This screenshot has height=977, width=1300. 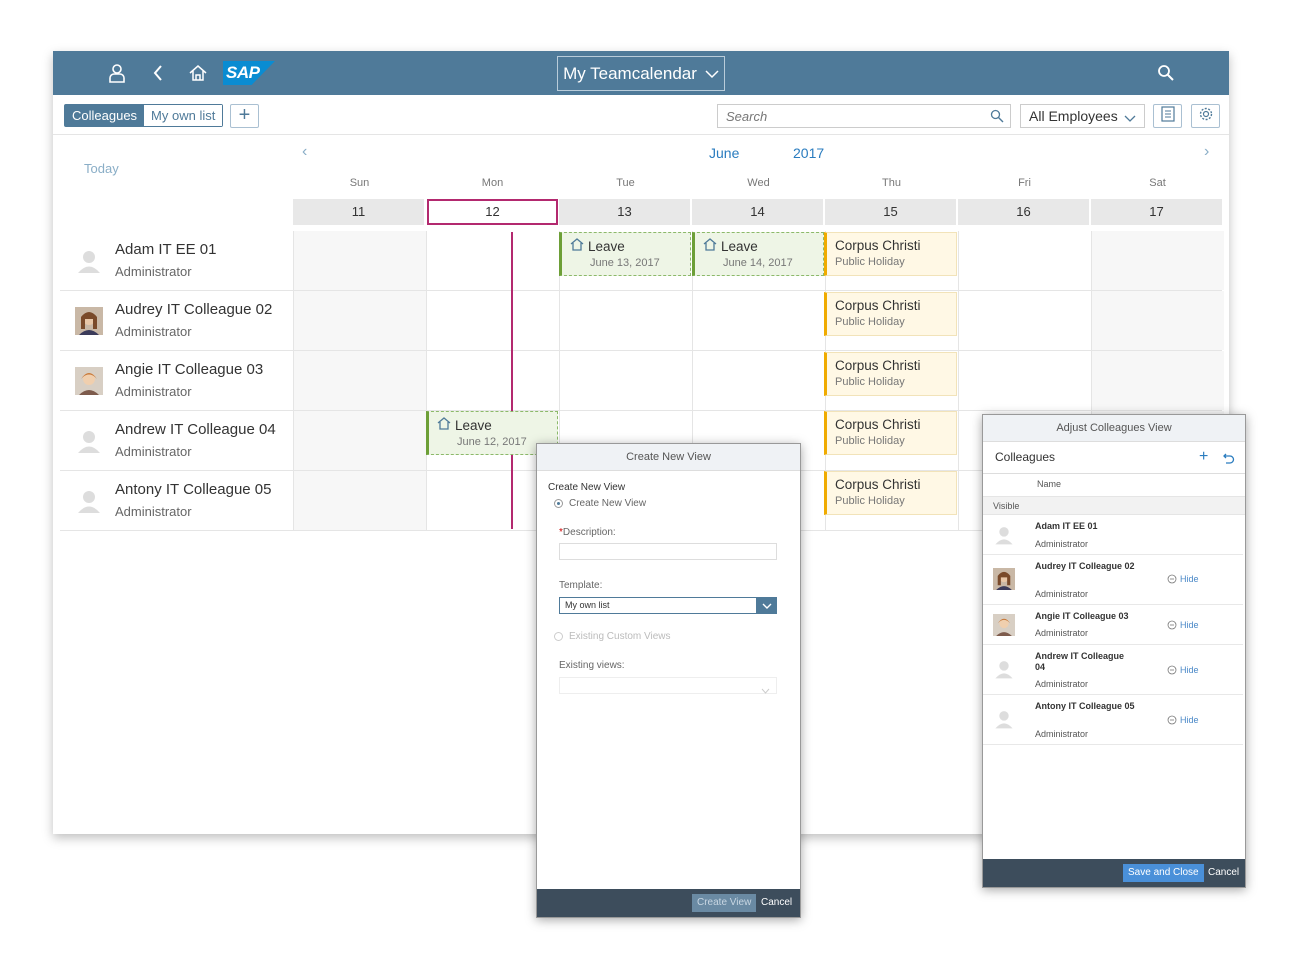 I want to click on create-new-radio, so click(x=558, y=503).